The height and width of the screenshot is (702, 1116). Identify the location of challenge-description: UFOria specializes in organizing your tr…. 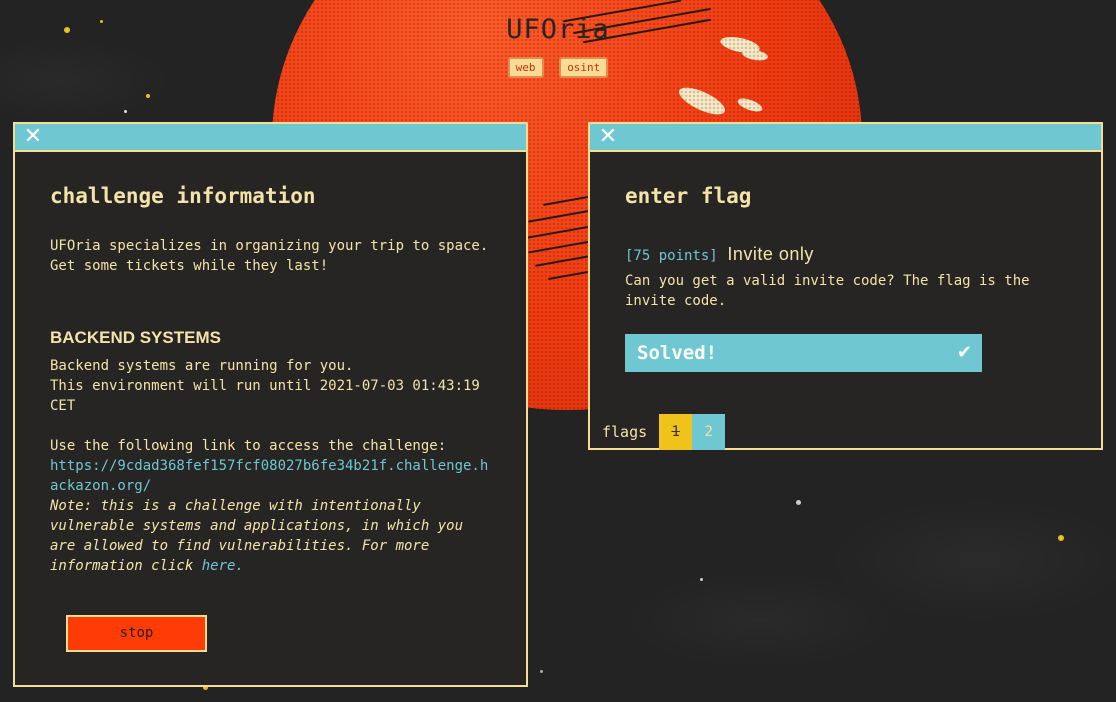
(269, 256).